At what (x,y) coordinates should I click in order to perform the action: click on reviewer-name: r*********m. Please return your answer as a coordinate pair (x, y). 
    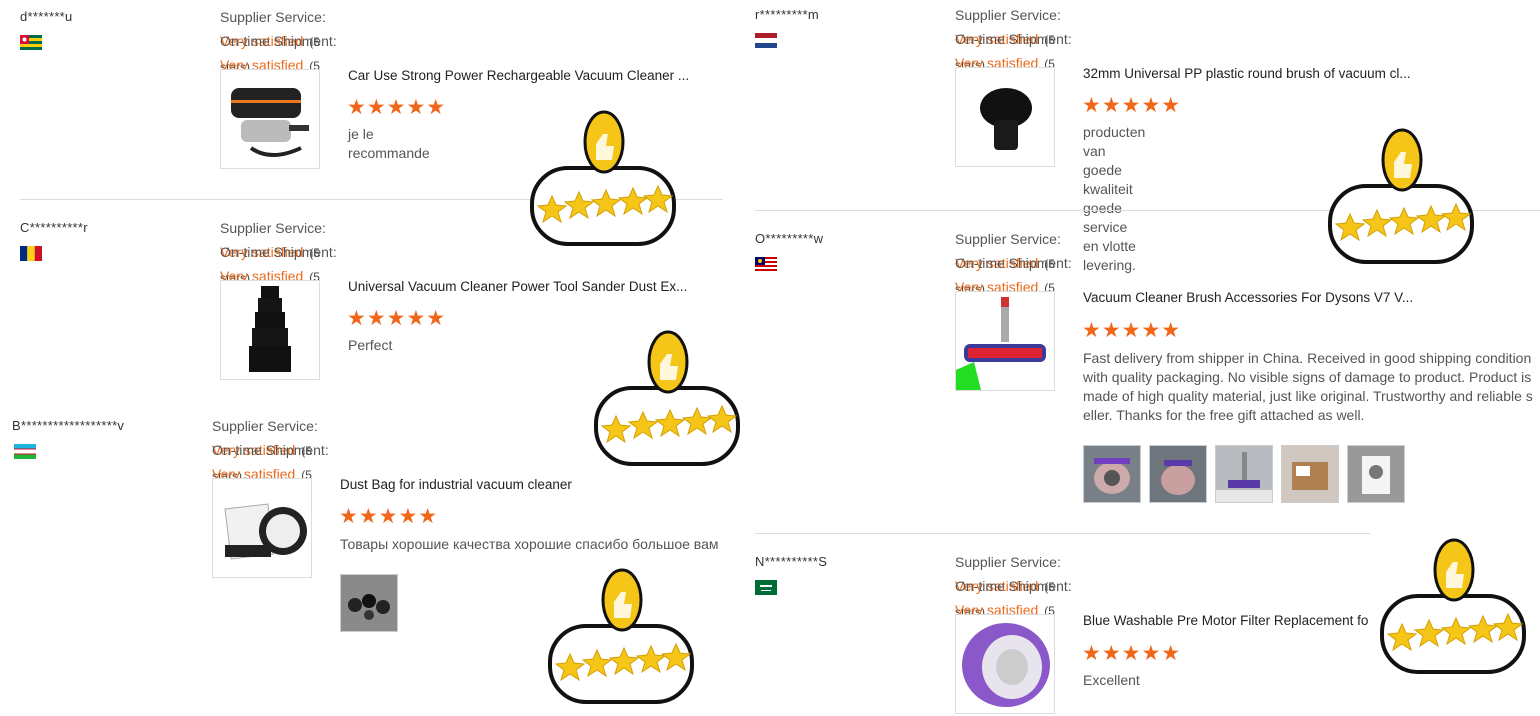
    Looking at the image, I should click on (787, 14).